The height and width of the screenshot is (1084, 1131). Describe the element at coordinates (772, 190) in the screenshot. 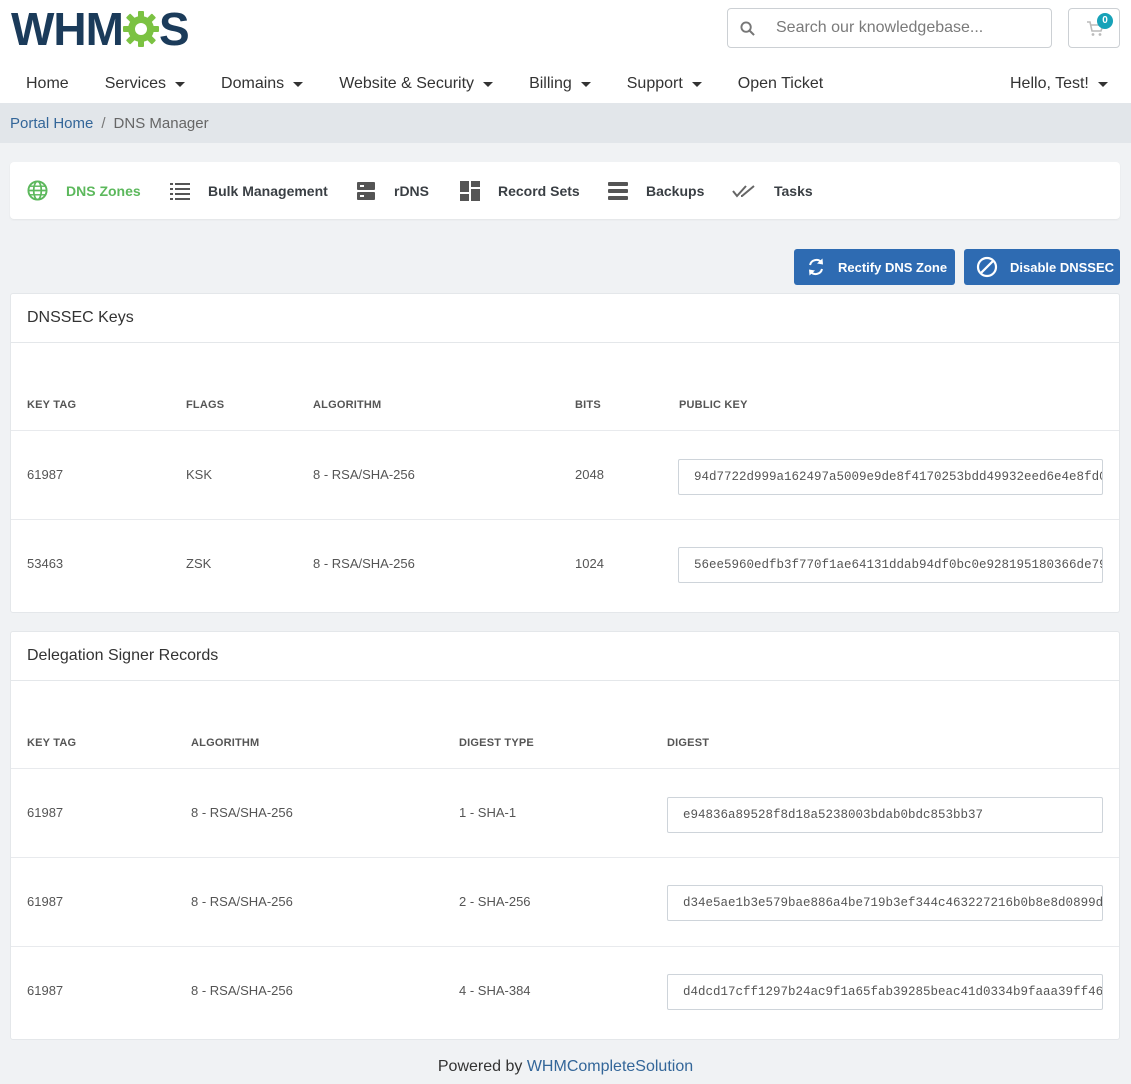

I see `tab-tasks: Tasks` at that location.